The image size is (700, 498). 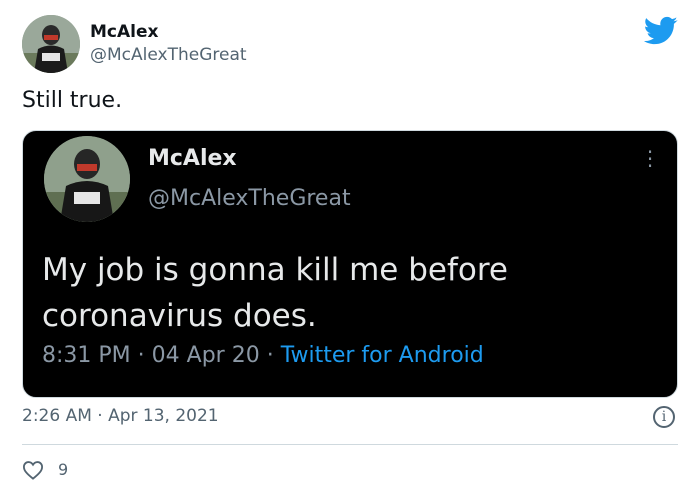 I want to click on embedded-avatar, so click(x=87, y=179).